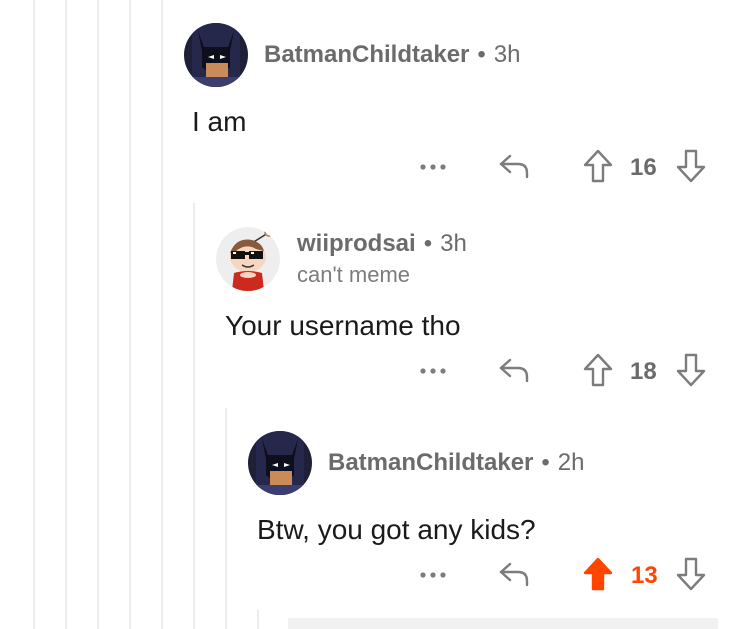 The height and width of the screenshot is (629, 750). I want to click on author-name: BatmanChildtaker, so click(430, 462).